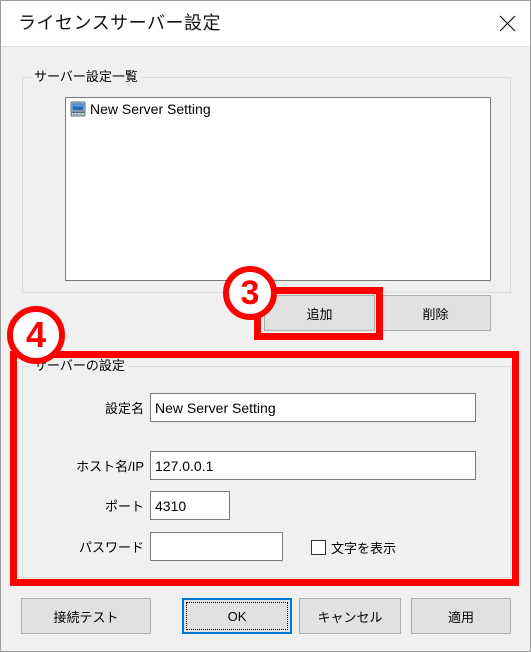 The image size is (531, 652). I want to click on list-item-label: New Server Setting, so click(150, 109).